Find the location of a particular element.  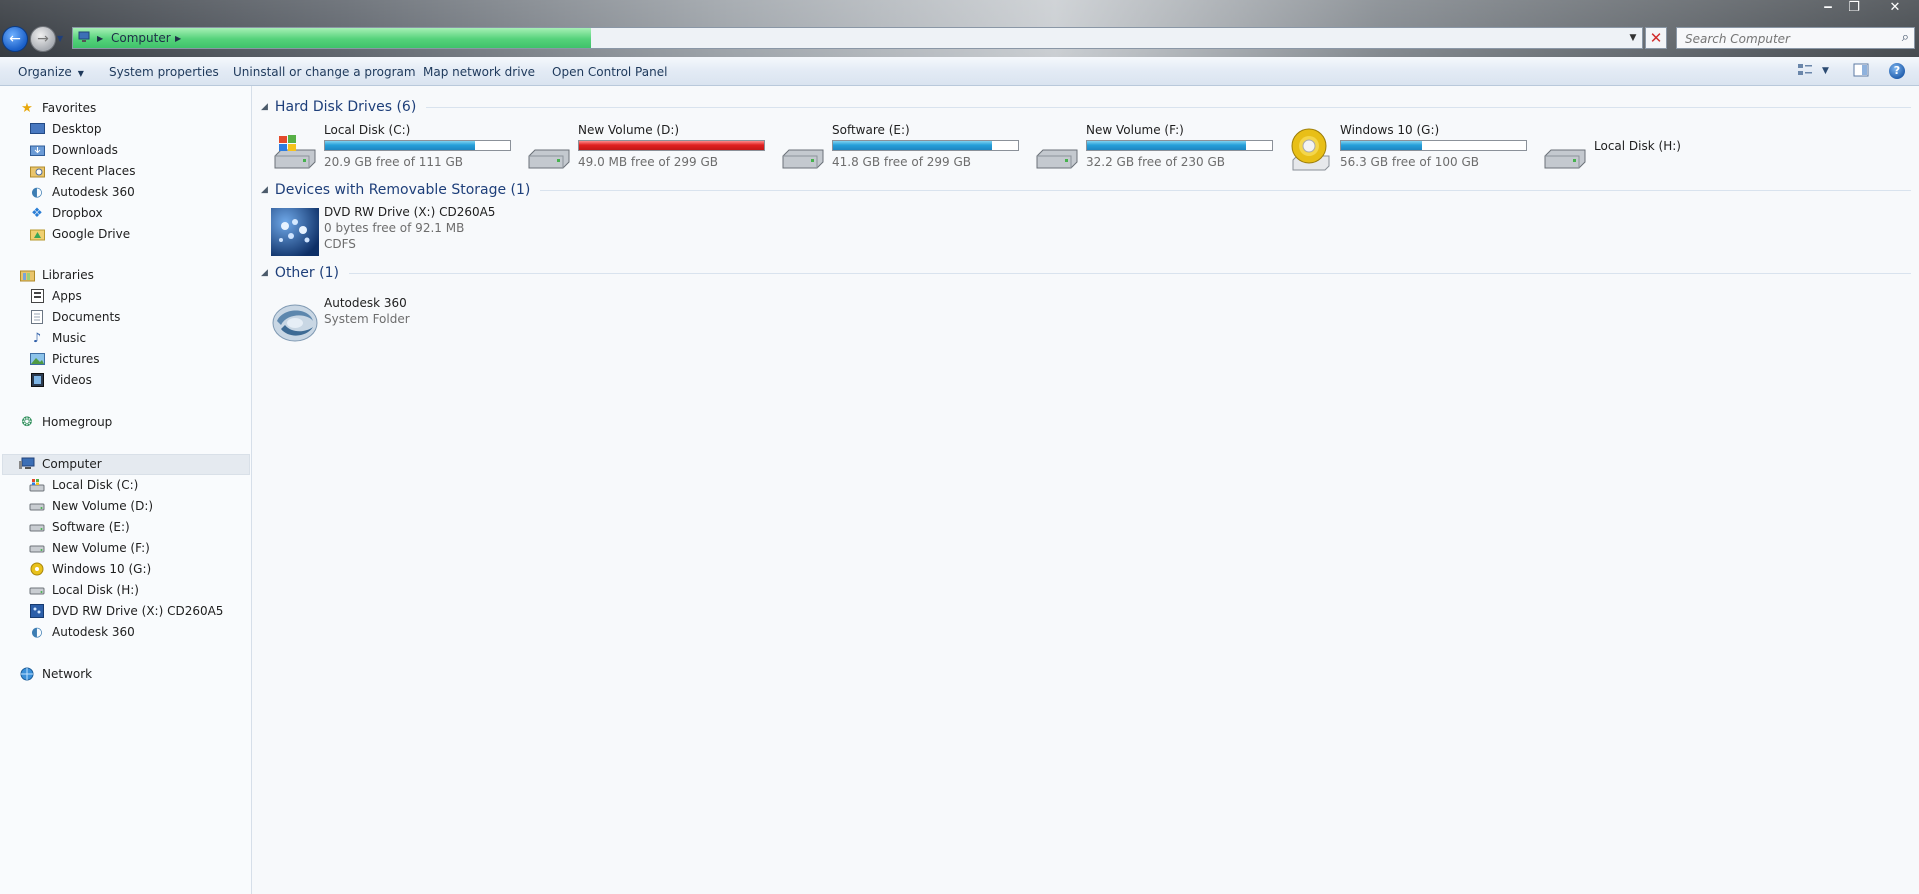

search-box: ⌕ is located at coordinates (1795, 38).